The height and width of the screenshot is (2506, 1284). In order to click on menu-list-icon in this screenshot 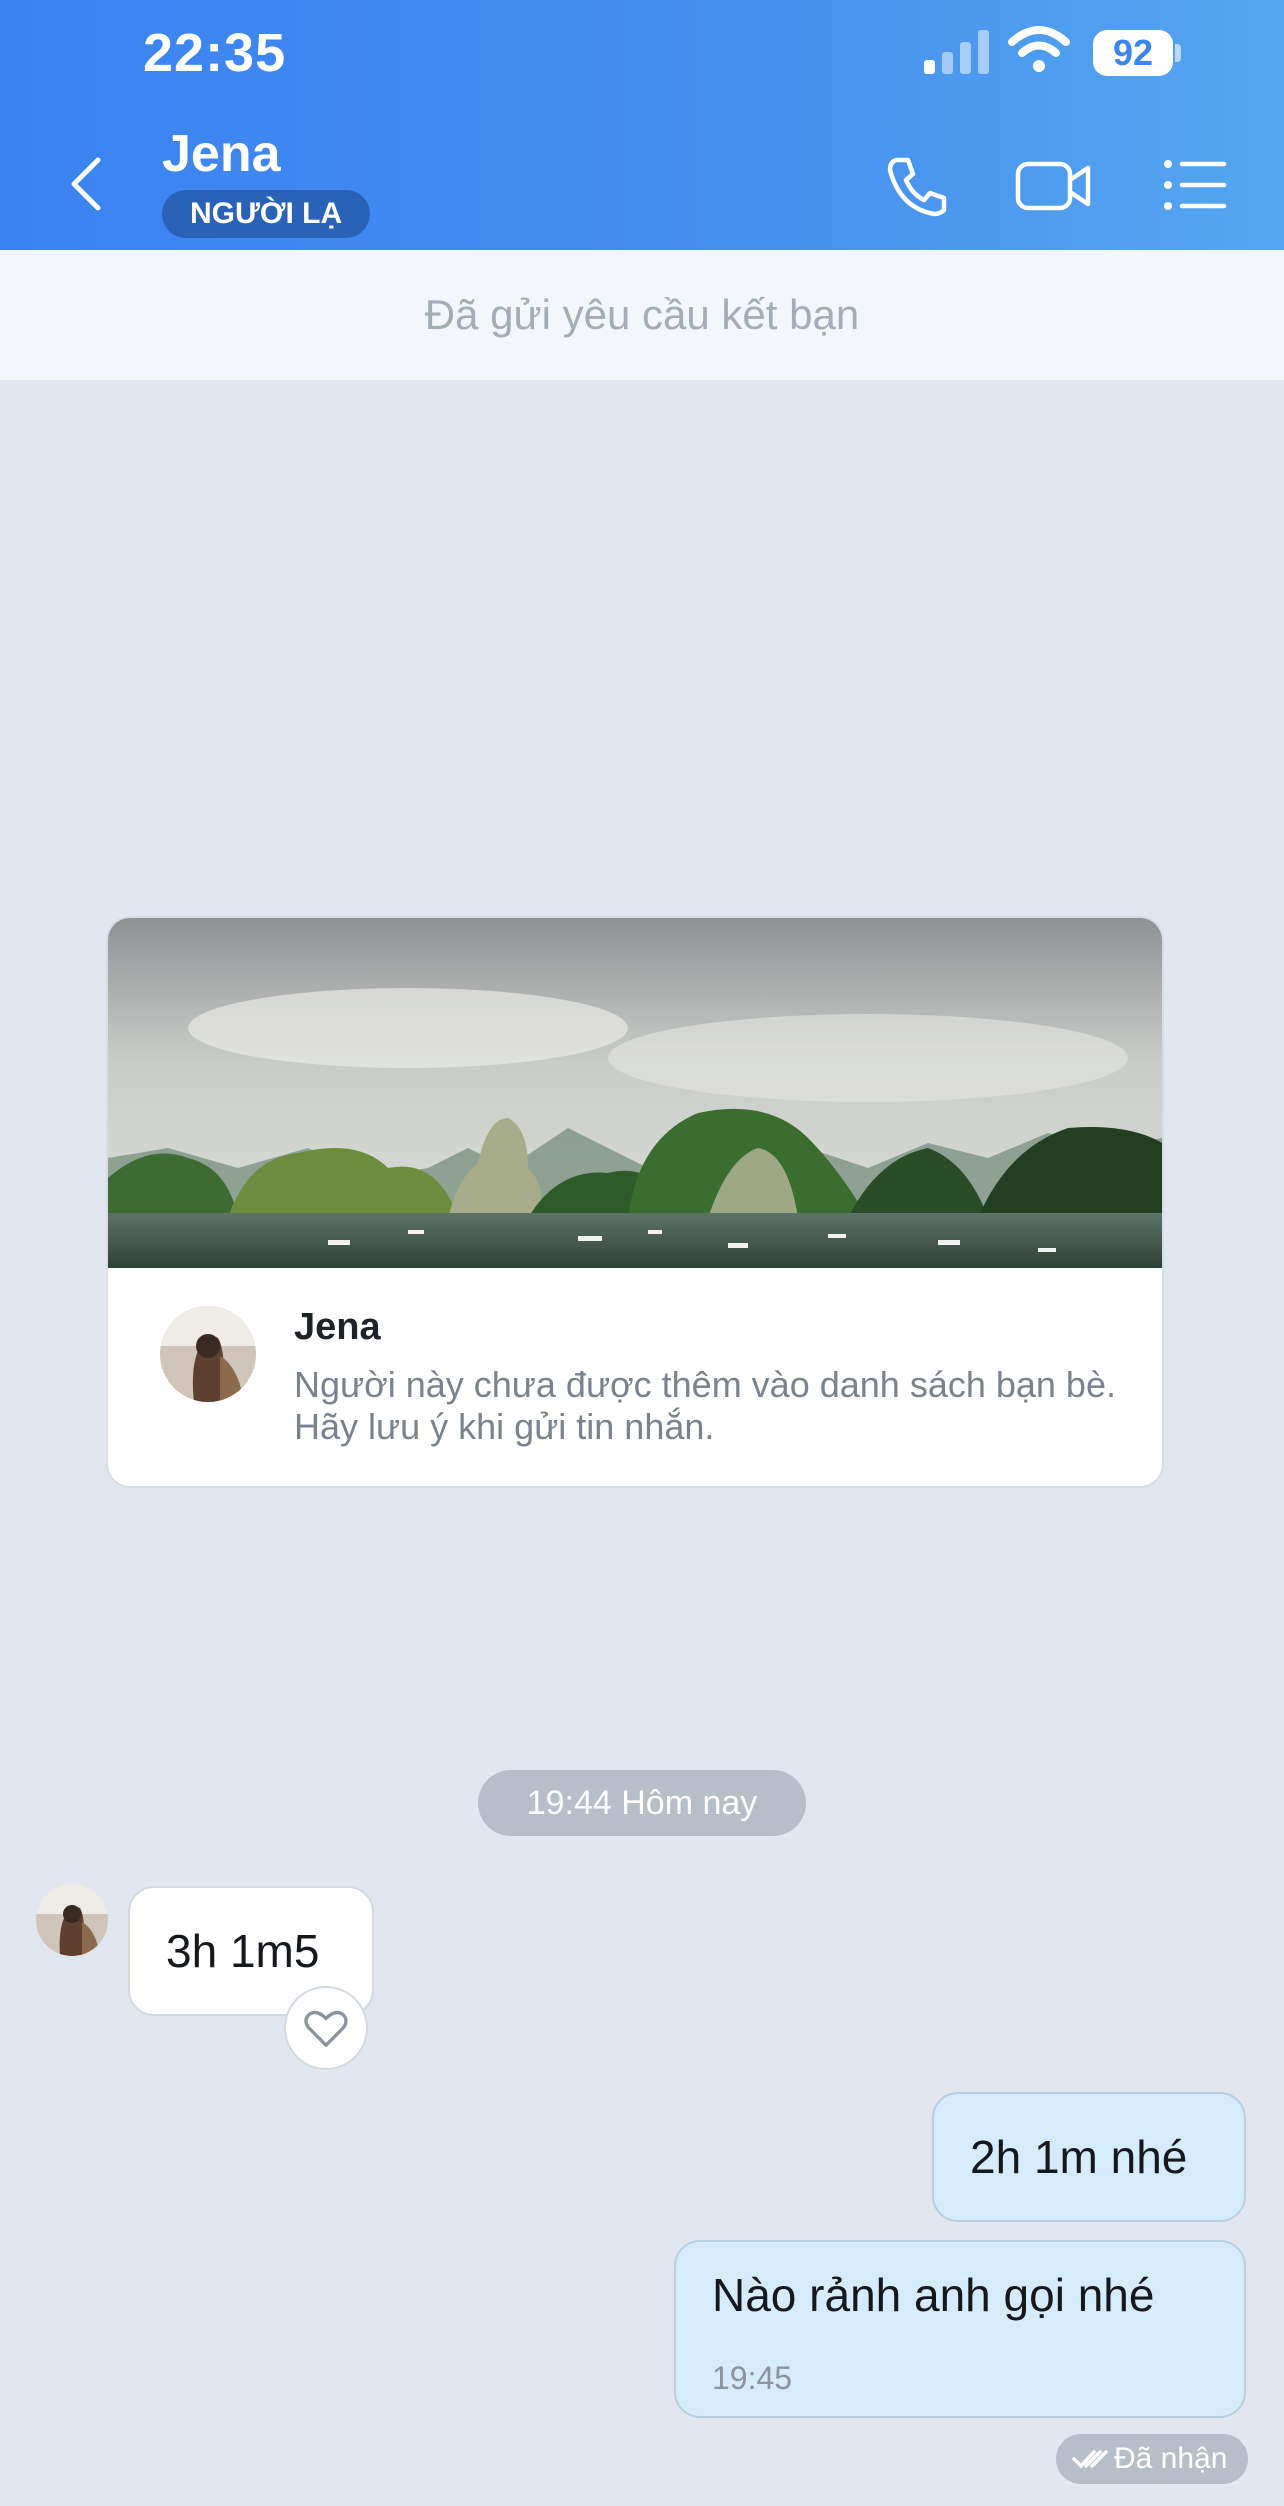, I will do `click(1195, 185)`.